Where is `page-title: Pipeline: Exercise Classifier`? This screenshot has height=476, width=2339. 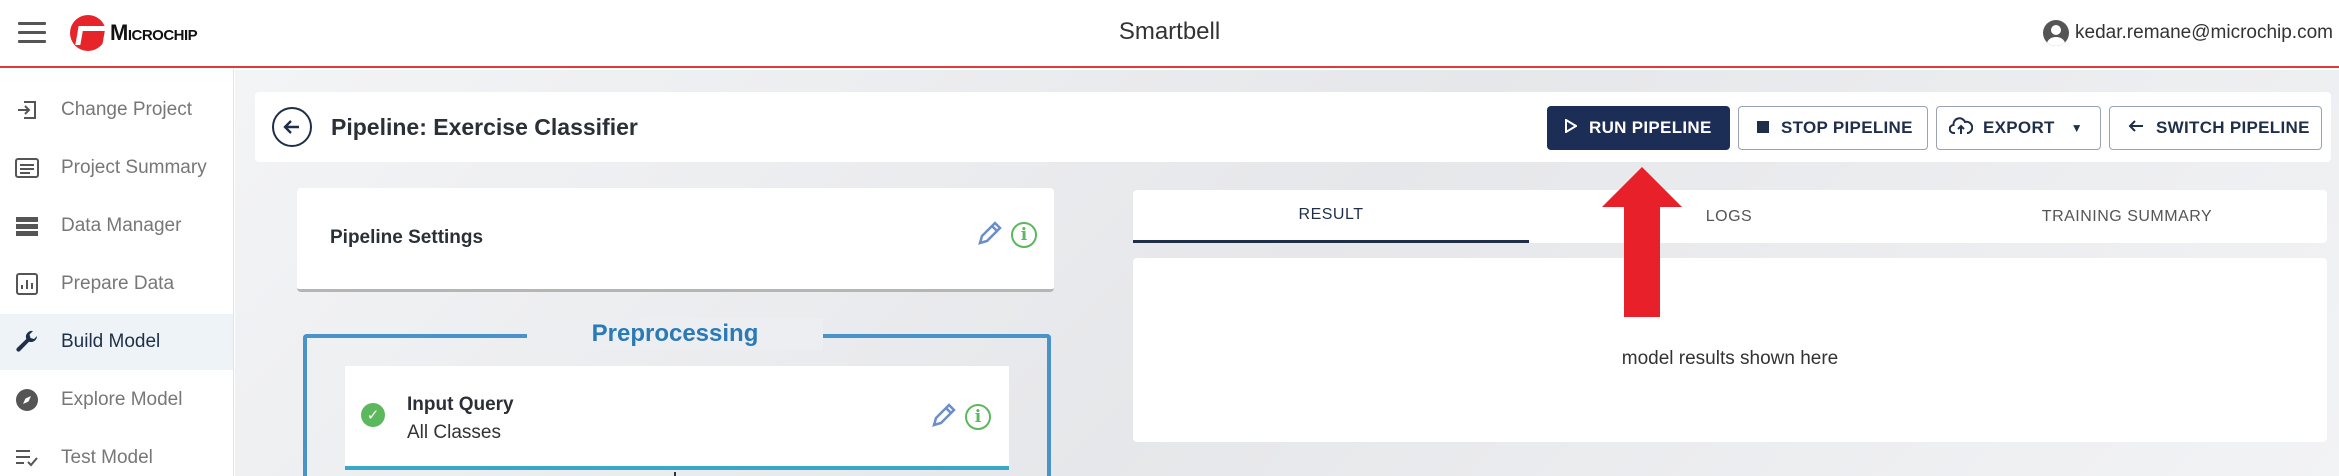 page-title: Pipeline: Exercise Classifier is located at coordinates (484, 127).